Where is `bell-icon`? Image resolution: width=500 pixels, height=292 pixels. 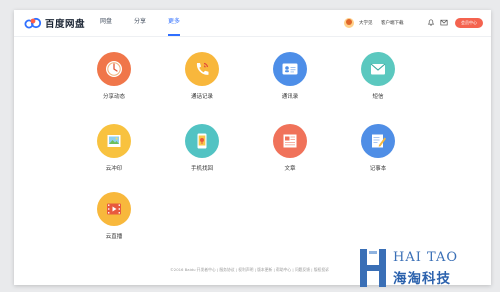 bell-icon is located at coordinates (431, 22).